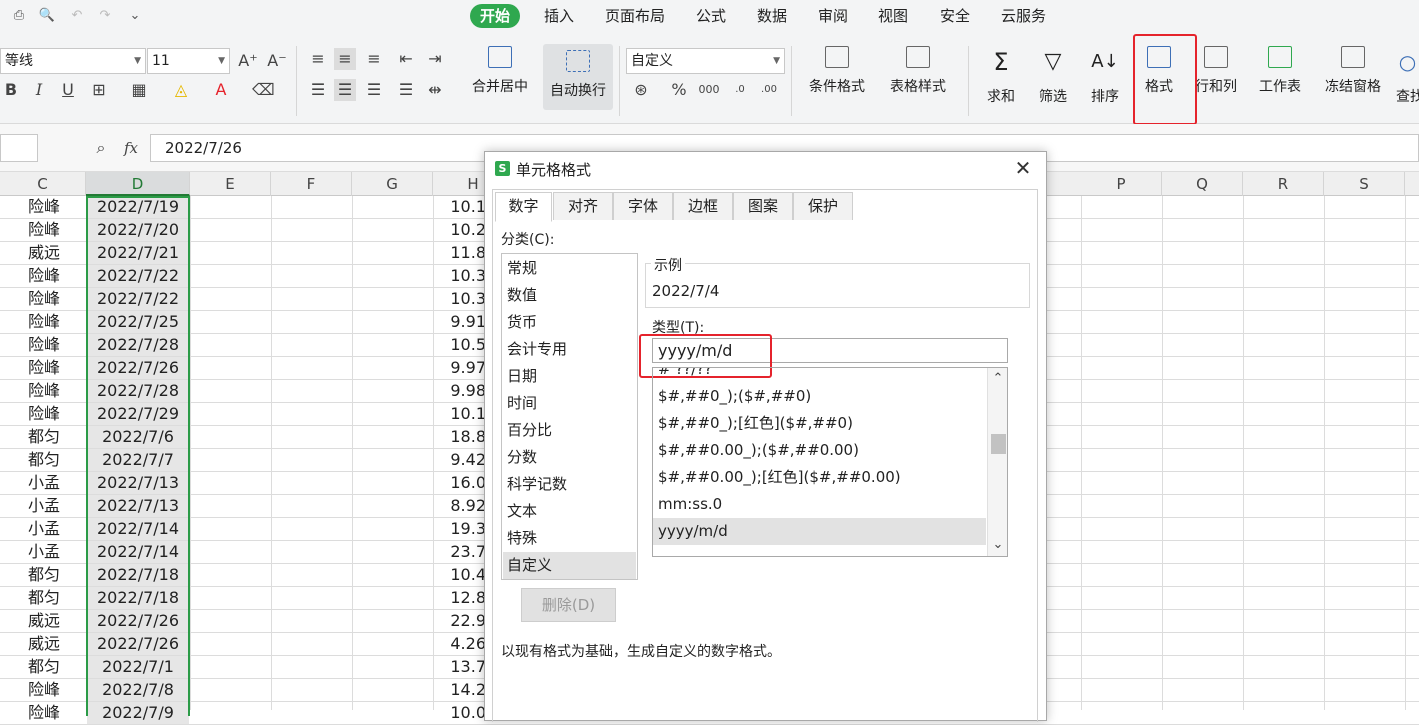 This screenshot has width=1419, height=725. What do you see at coordinates (19, 16) in the screenshot?
I see `print-icon: ⎙` at bounding box center [19, 16].